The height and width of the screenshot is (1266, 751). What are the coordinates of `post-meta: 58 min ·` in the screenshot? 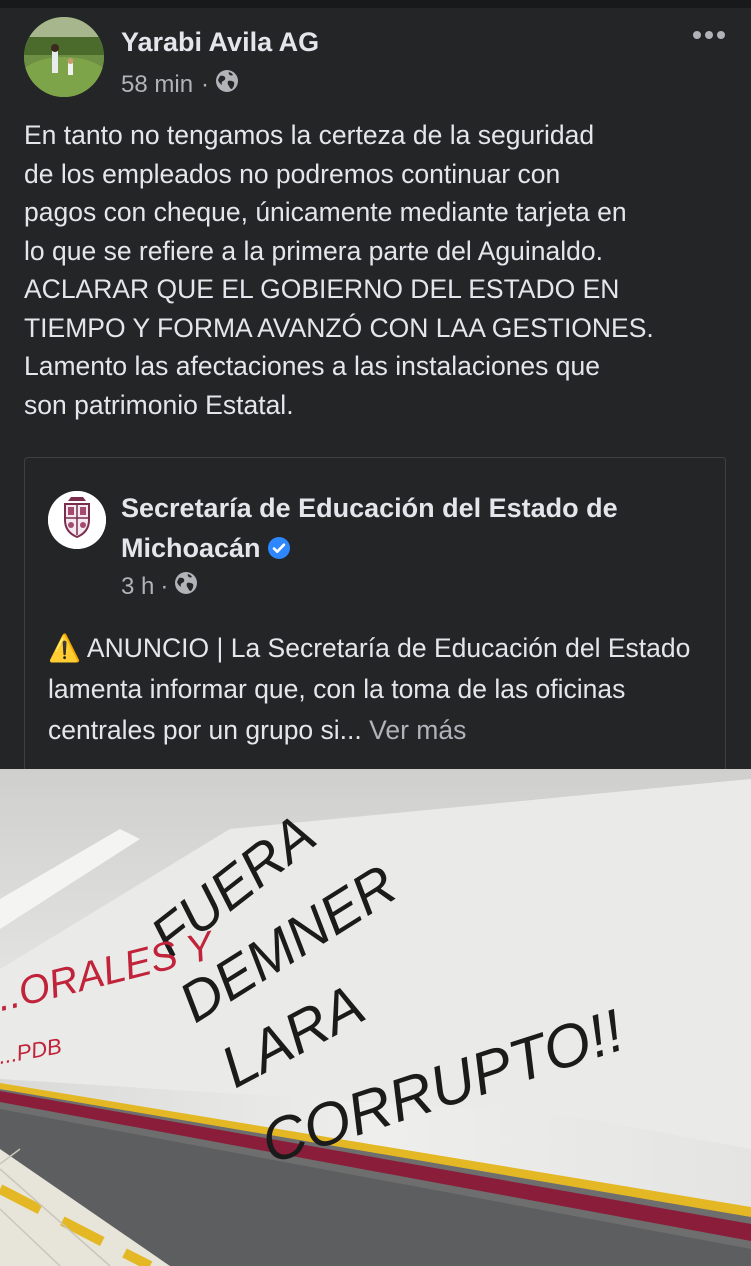 It's located at (180, 84).